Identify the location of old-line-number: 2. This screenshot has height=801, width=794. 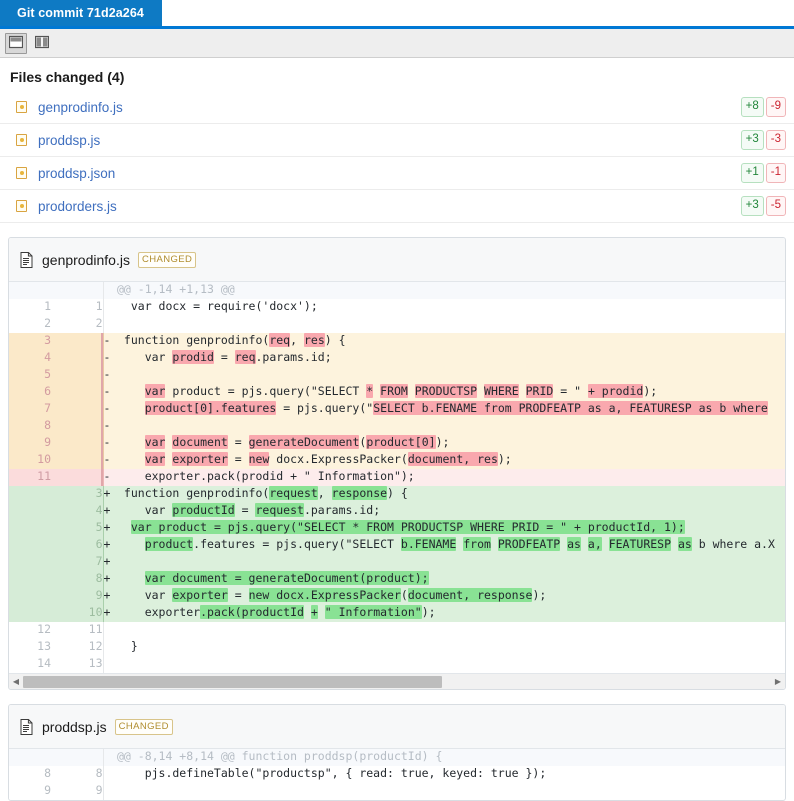
(30, 324).